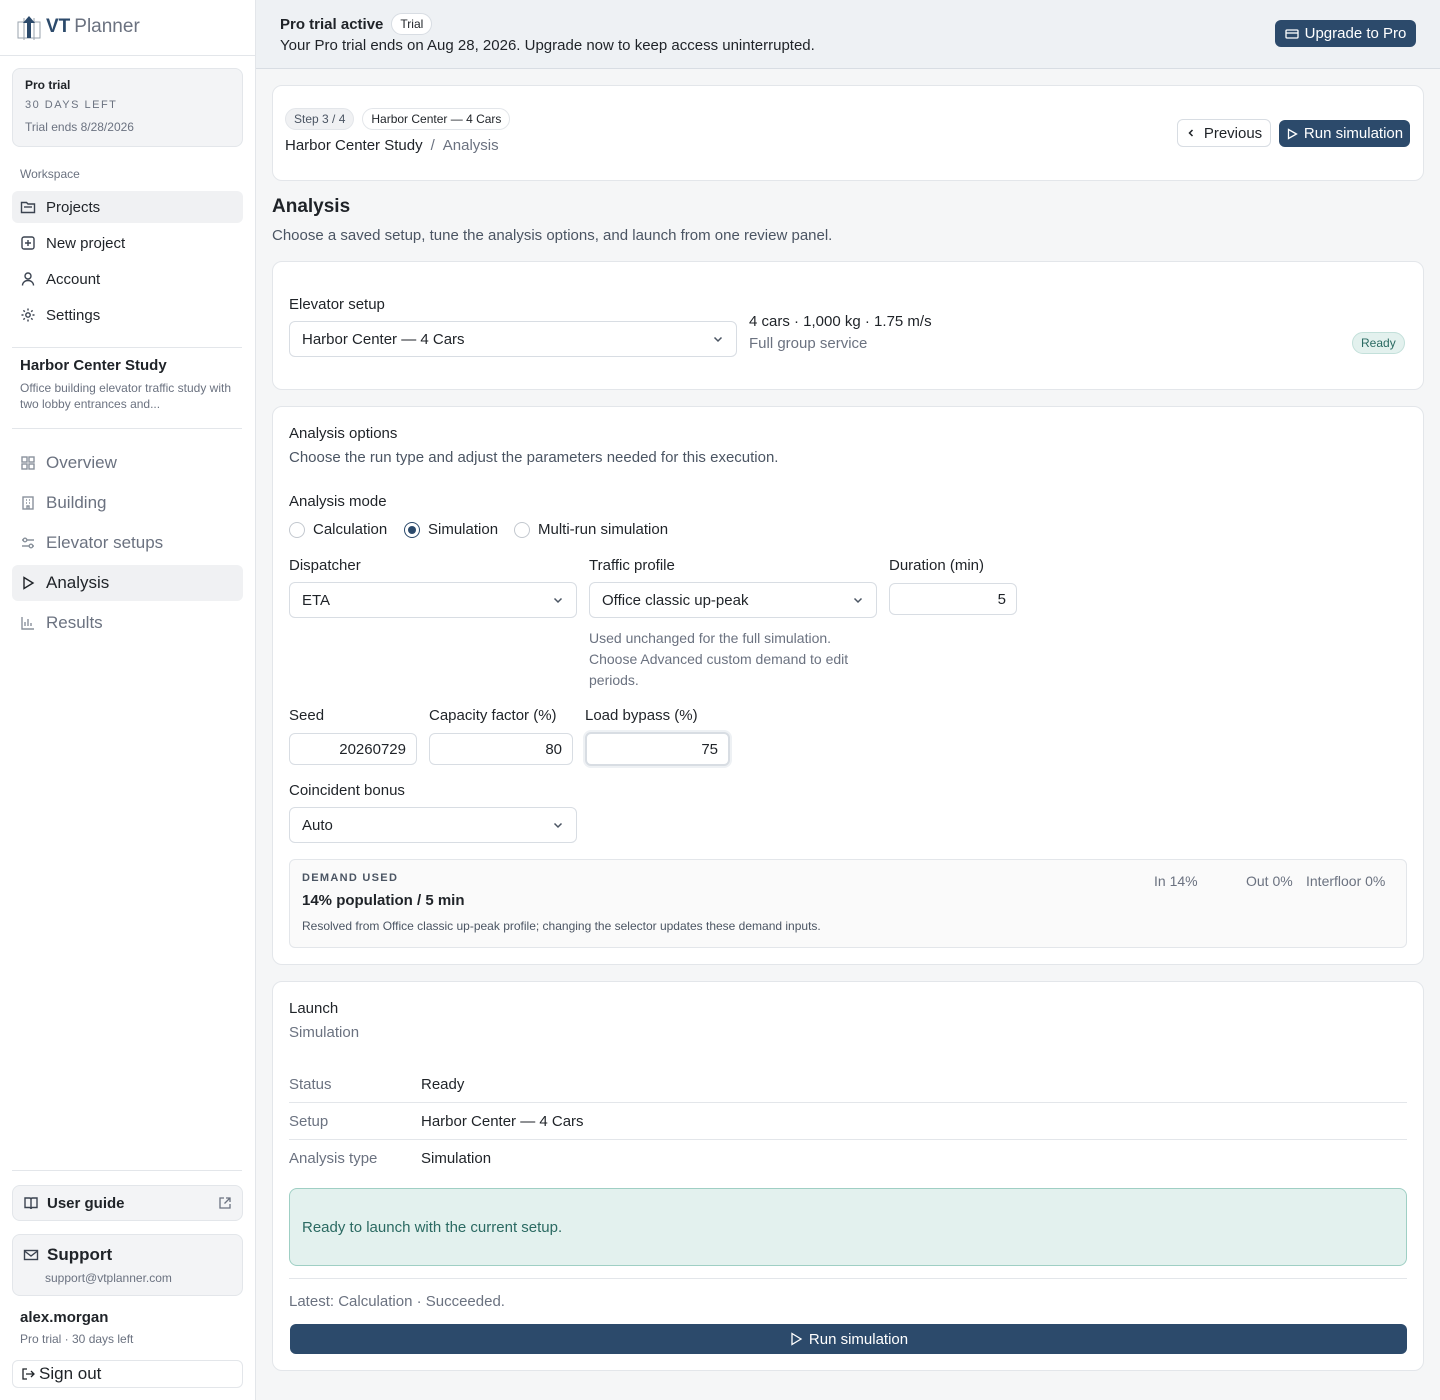 This screenshot has width=1440, height=1400. Describe the element at coordinates (383, 900) in the screenshot. I see `demand-summary: 14% population / 5 min` at that location.